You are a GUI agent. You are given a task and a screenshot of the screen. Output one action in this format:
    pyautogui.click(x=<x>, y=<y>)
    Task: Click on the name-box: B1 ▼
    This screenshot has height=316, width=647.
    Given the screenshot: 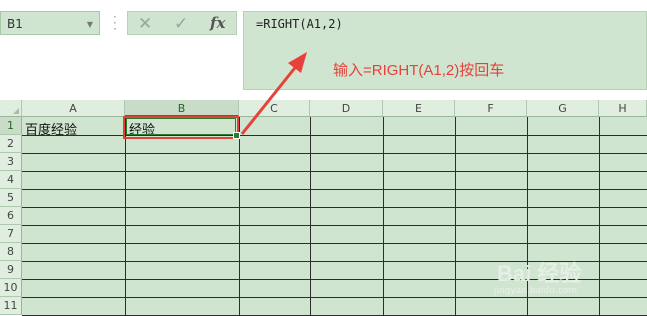 What is the action you would take?
    pyautogui.click(x=50, y=23)
    